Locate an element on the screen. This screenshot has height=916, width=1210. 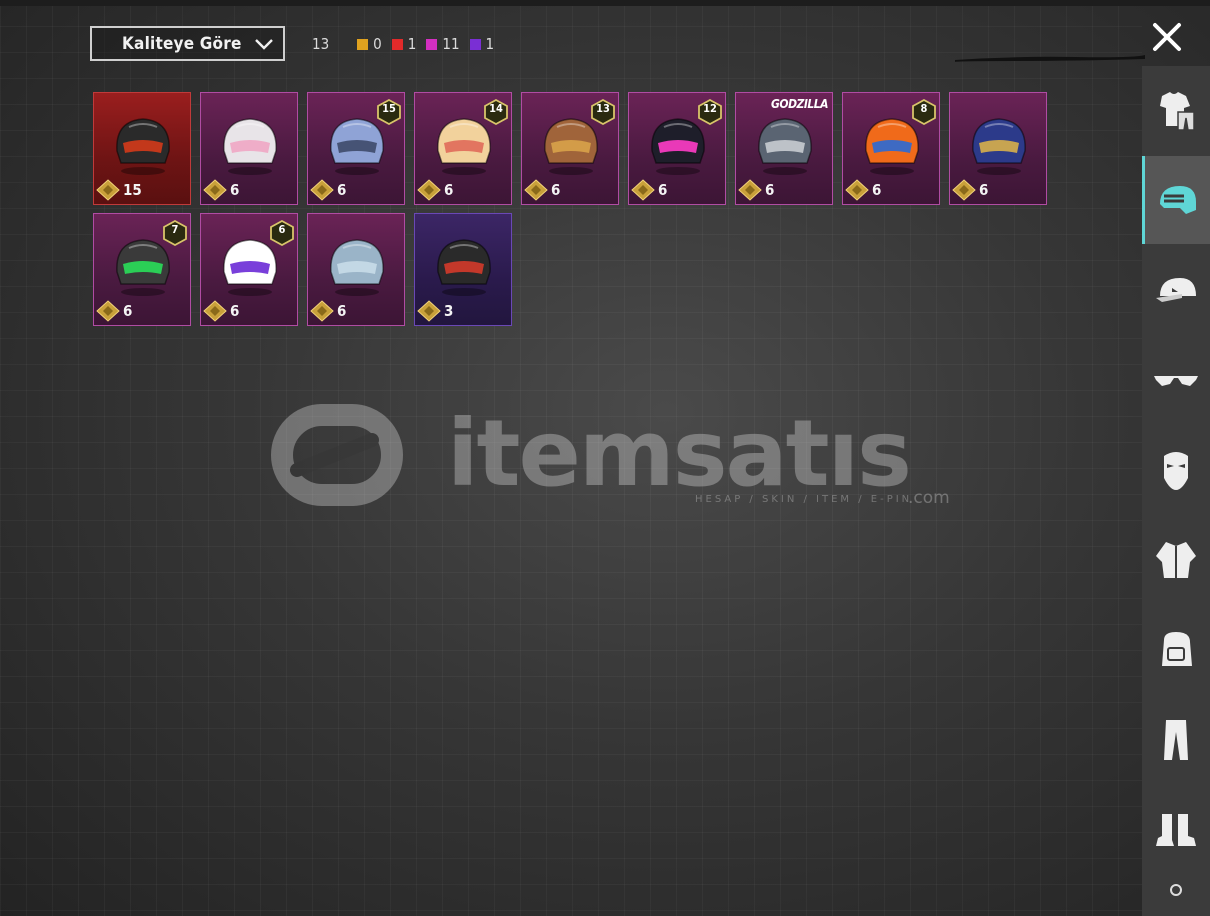
sort-dropdown: Kaliteye Göre is located at coordinates (187, 43).